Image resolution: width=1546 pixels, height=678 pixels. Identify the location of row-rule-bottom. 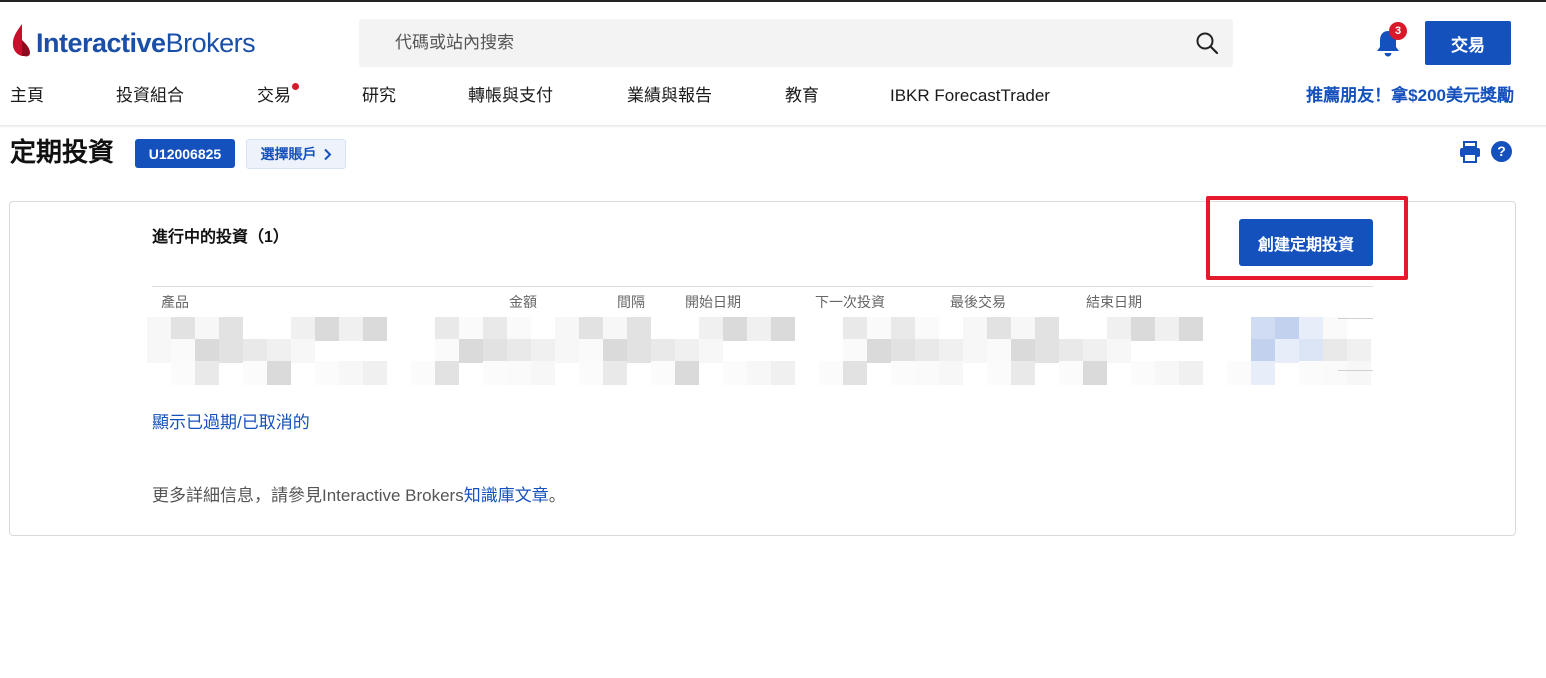
(1355, 370).